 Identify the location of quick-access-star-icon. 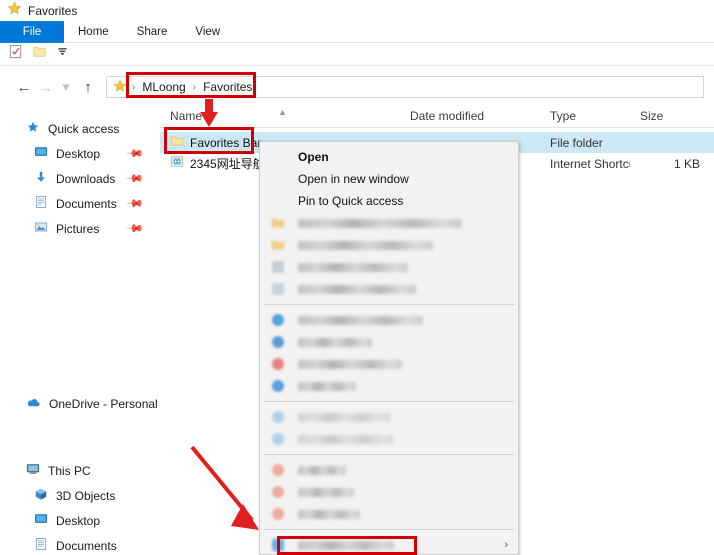
(33, 128).